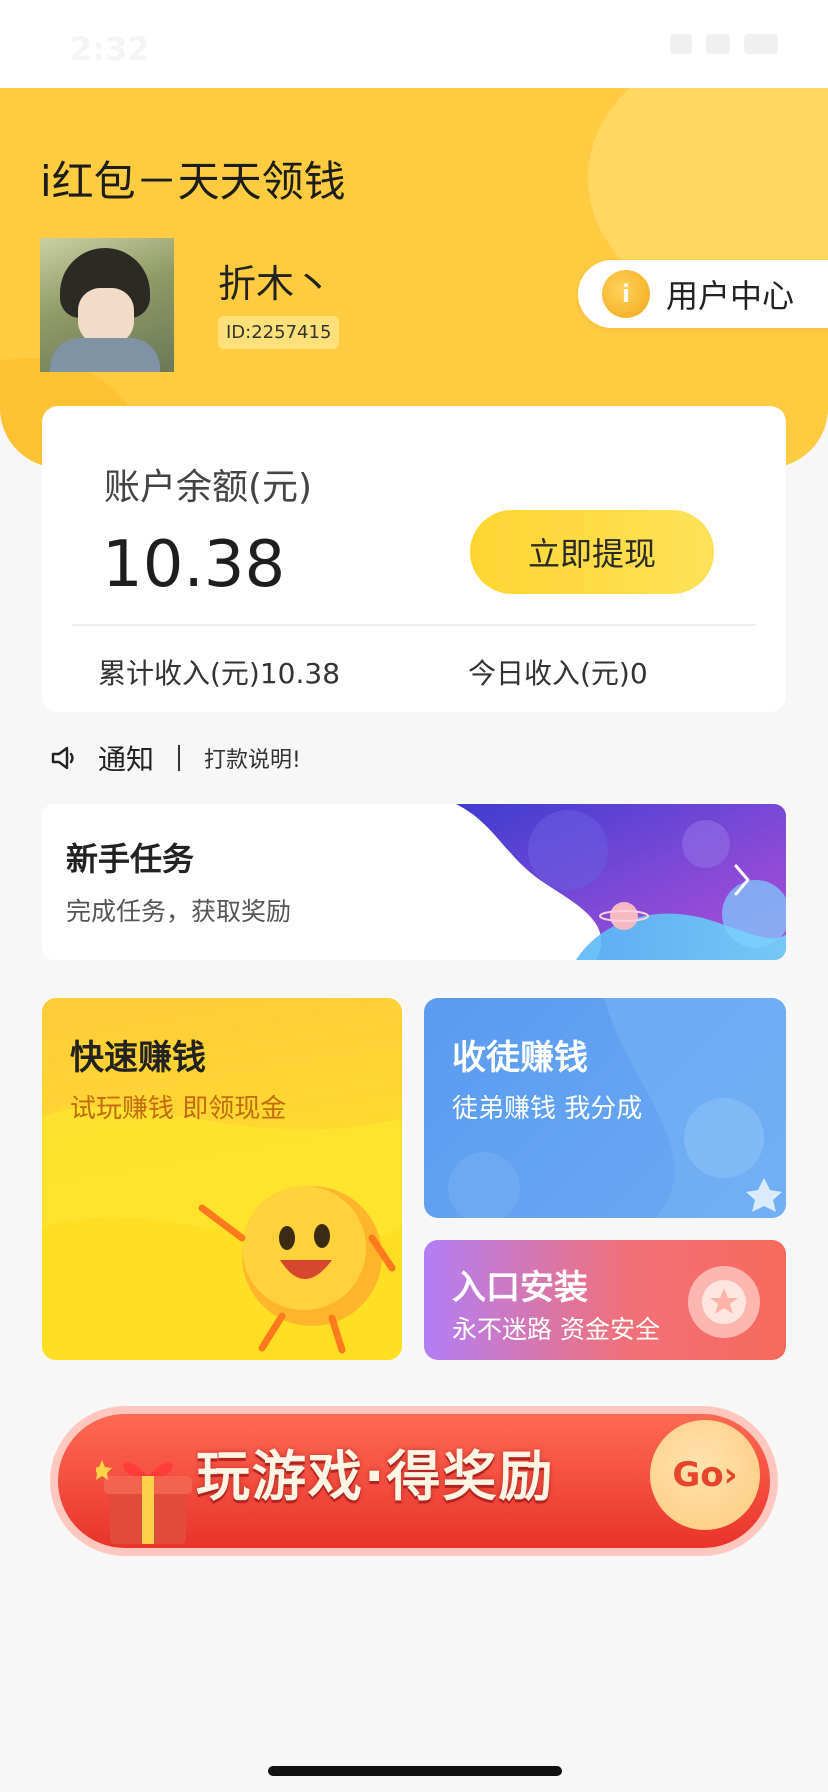 The height and width of the screenshot is (1792, 828). What do you see at coordinates (415, 1771) in the screenshot?
I see `home-indicator` at bounding box center [415, 1771].